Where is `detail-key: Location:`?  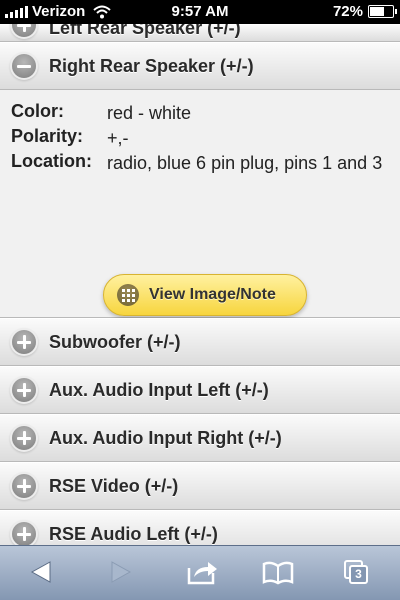 detail-key: Location: is located at coordinates (51, 161).